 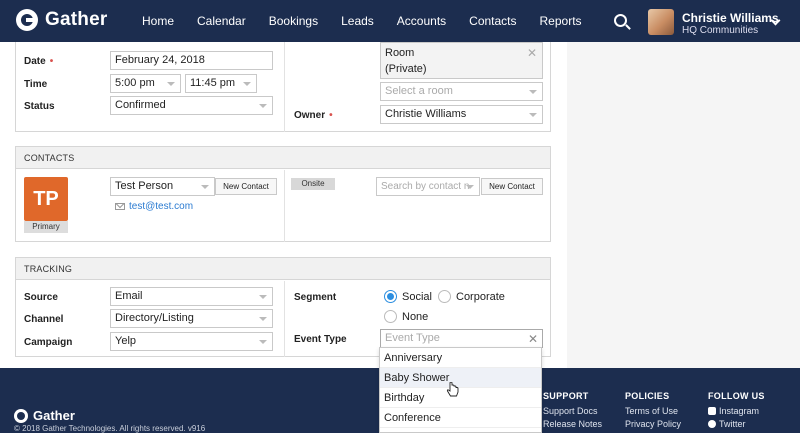 I want to click on footer-link-instagram: Instagram, so click(x=736, y=411).